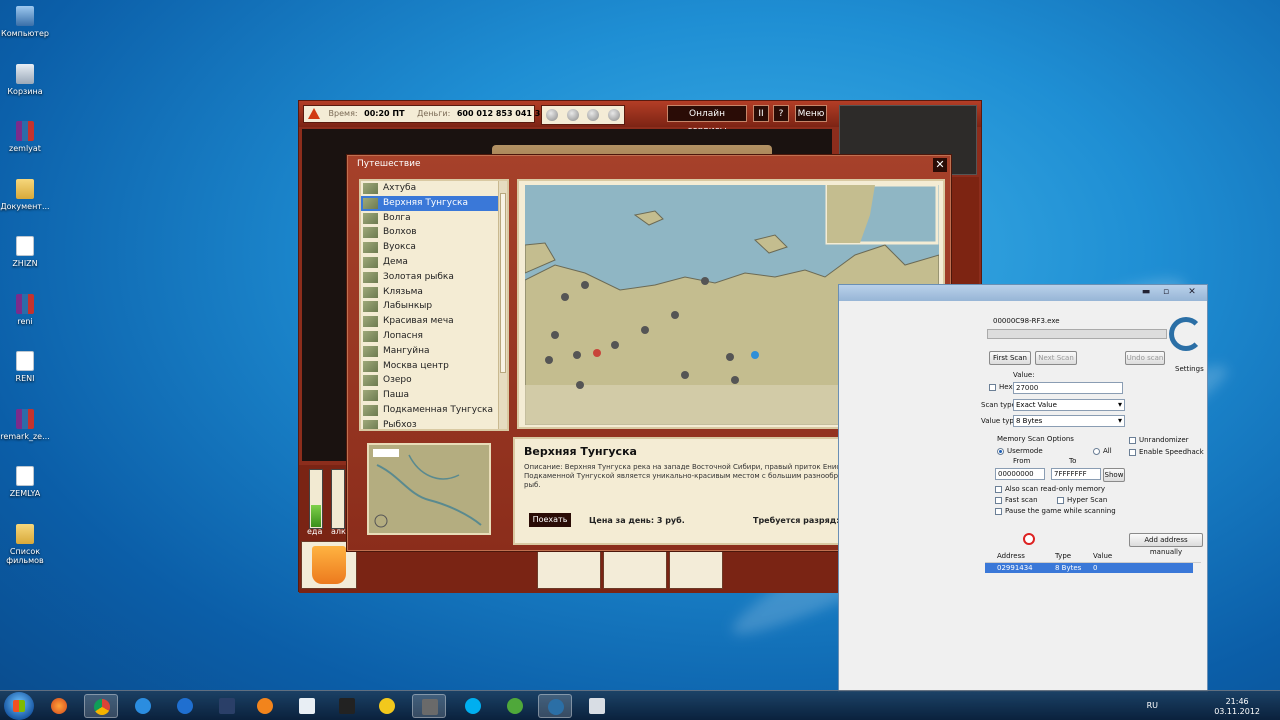 The height and width of the screenshot is (720, 1280). I want to click on media-taskbar-button, so click(265, 706).